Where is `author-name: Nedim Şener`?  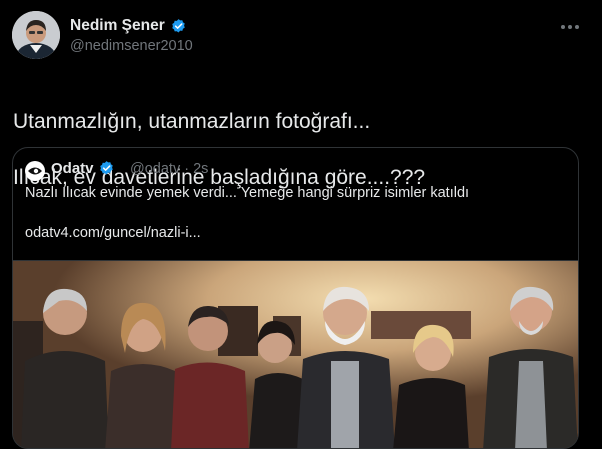 author-name: Nedim Şener is located at coordinates (128, 26).